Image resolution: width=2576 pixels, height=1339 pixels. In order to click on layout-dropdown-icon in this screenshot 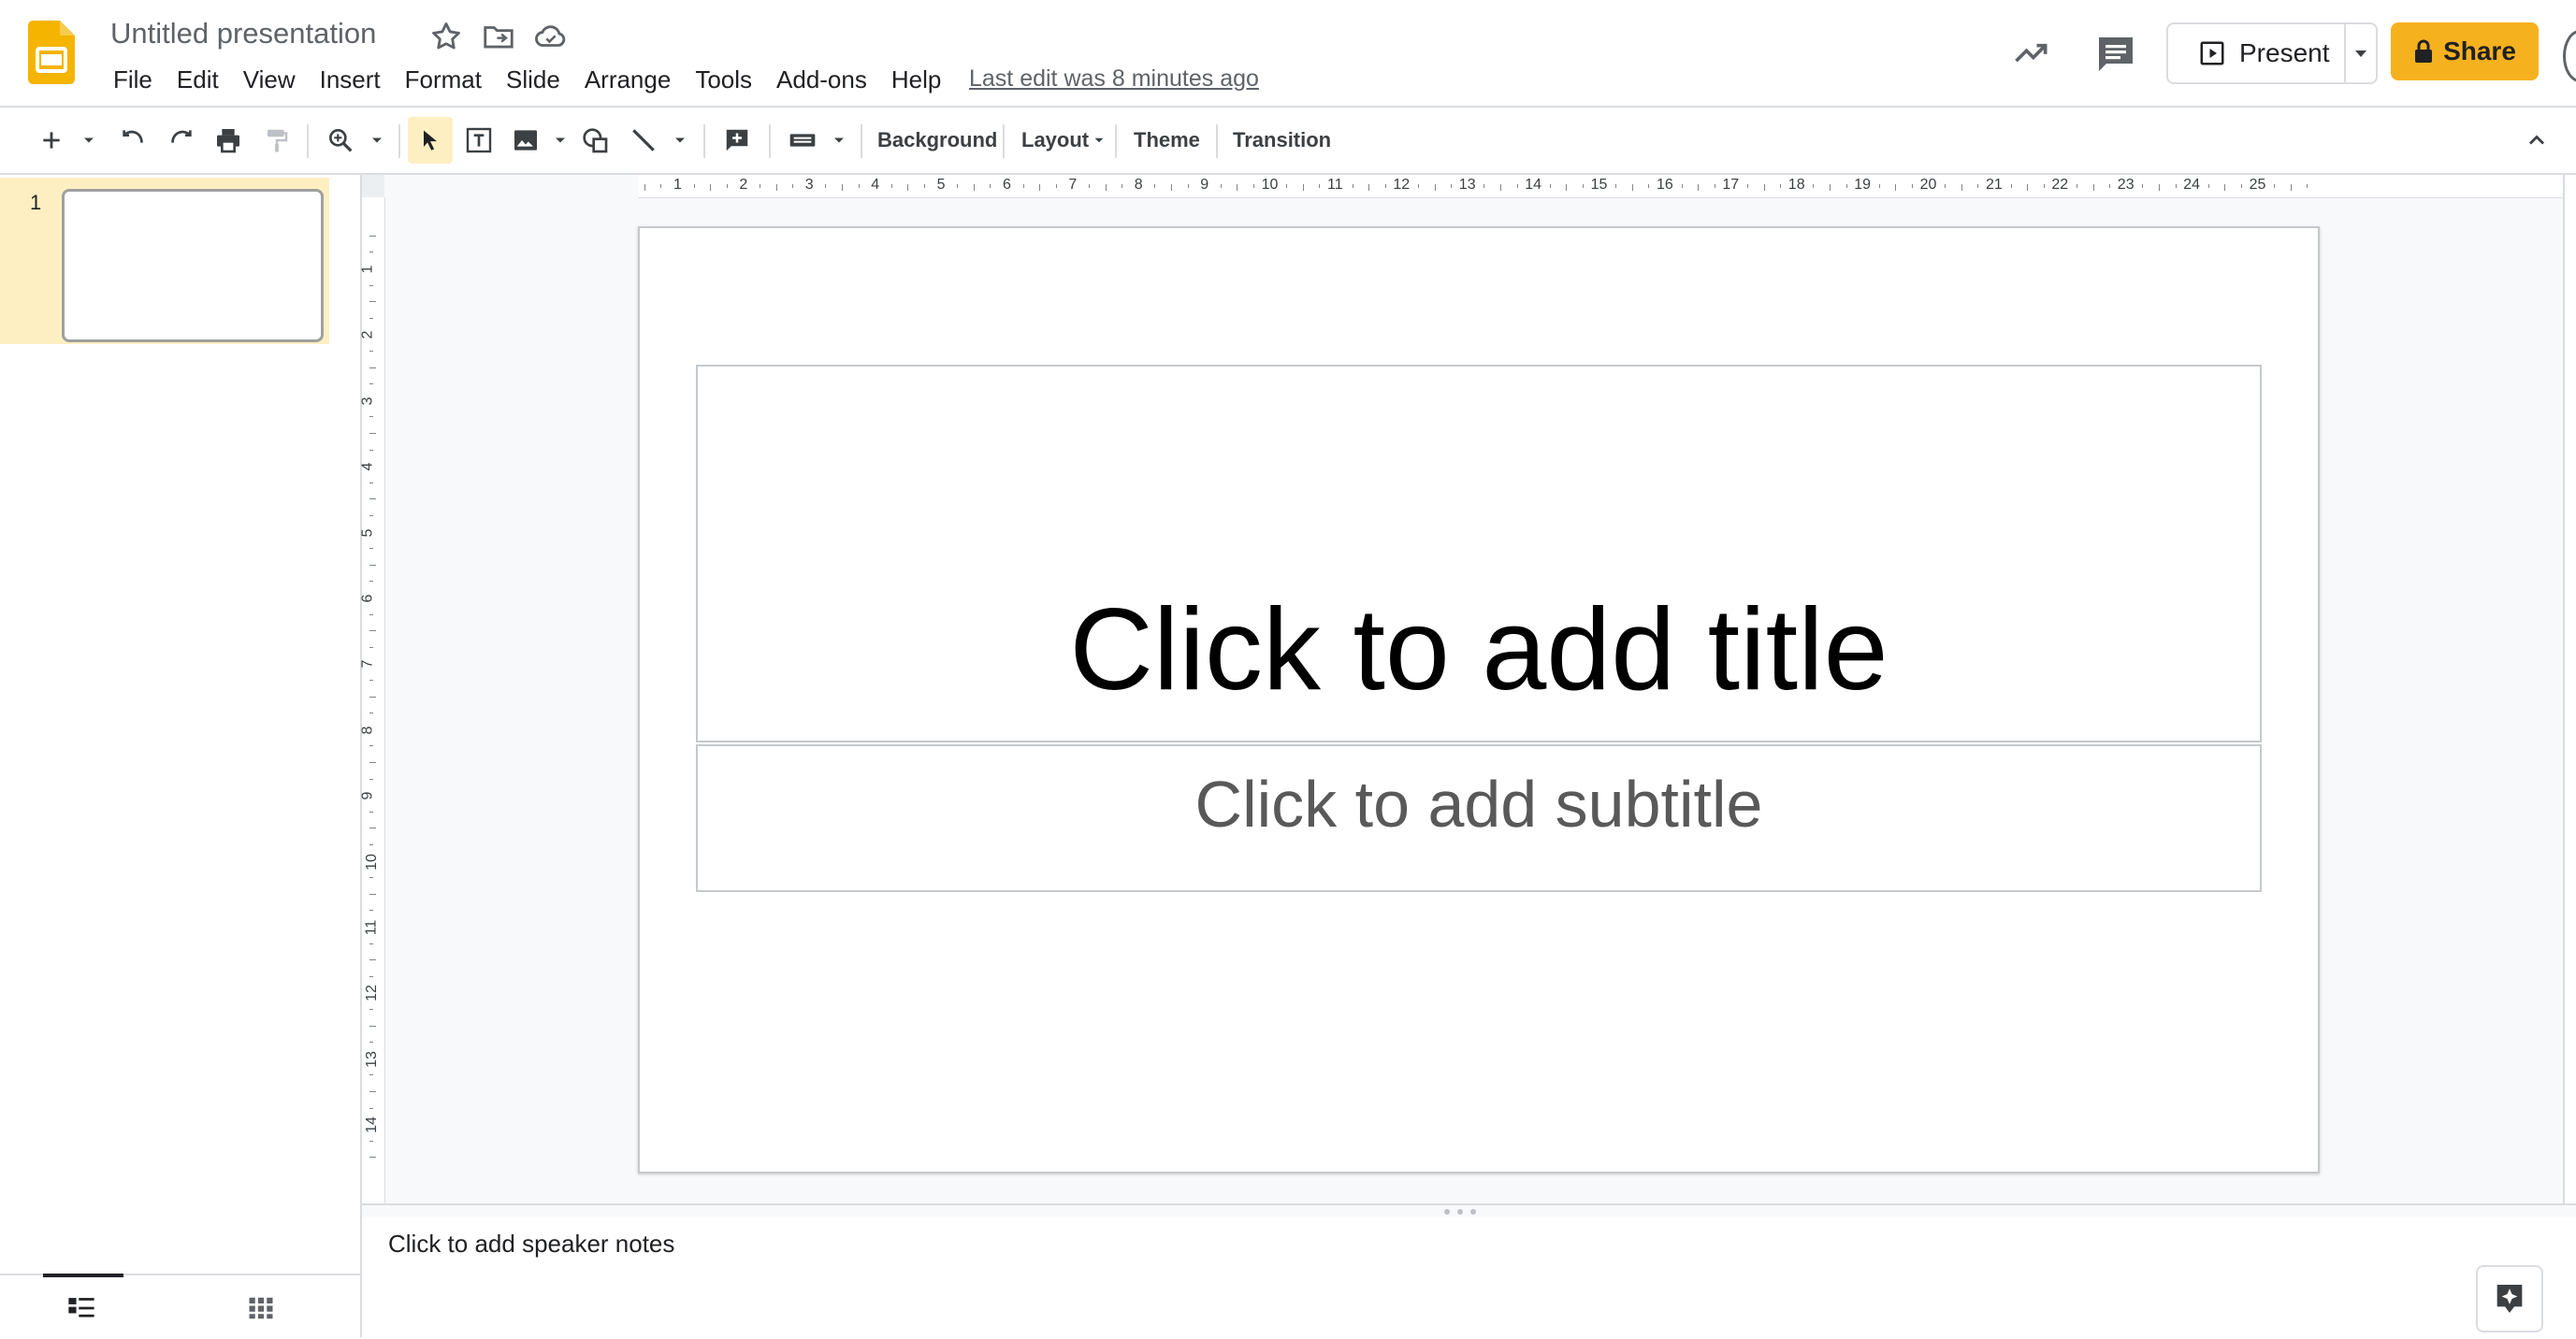, I will do `click(1099, 140)`.